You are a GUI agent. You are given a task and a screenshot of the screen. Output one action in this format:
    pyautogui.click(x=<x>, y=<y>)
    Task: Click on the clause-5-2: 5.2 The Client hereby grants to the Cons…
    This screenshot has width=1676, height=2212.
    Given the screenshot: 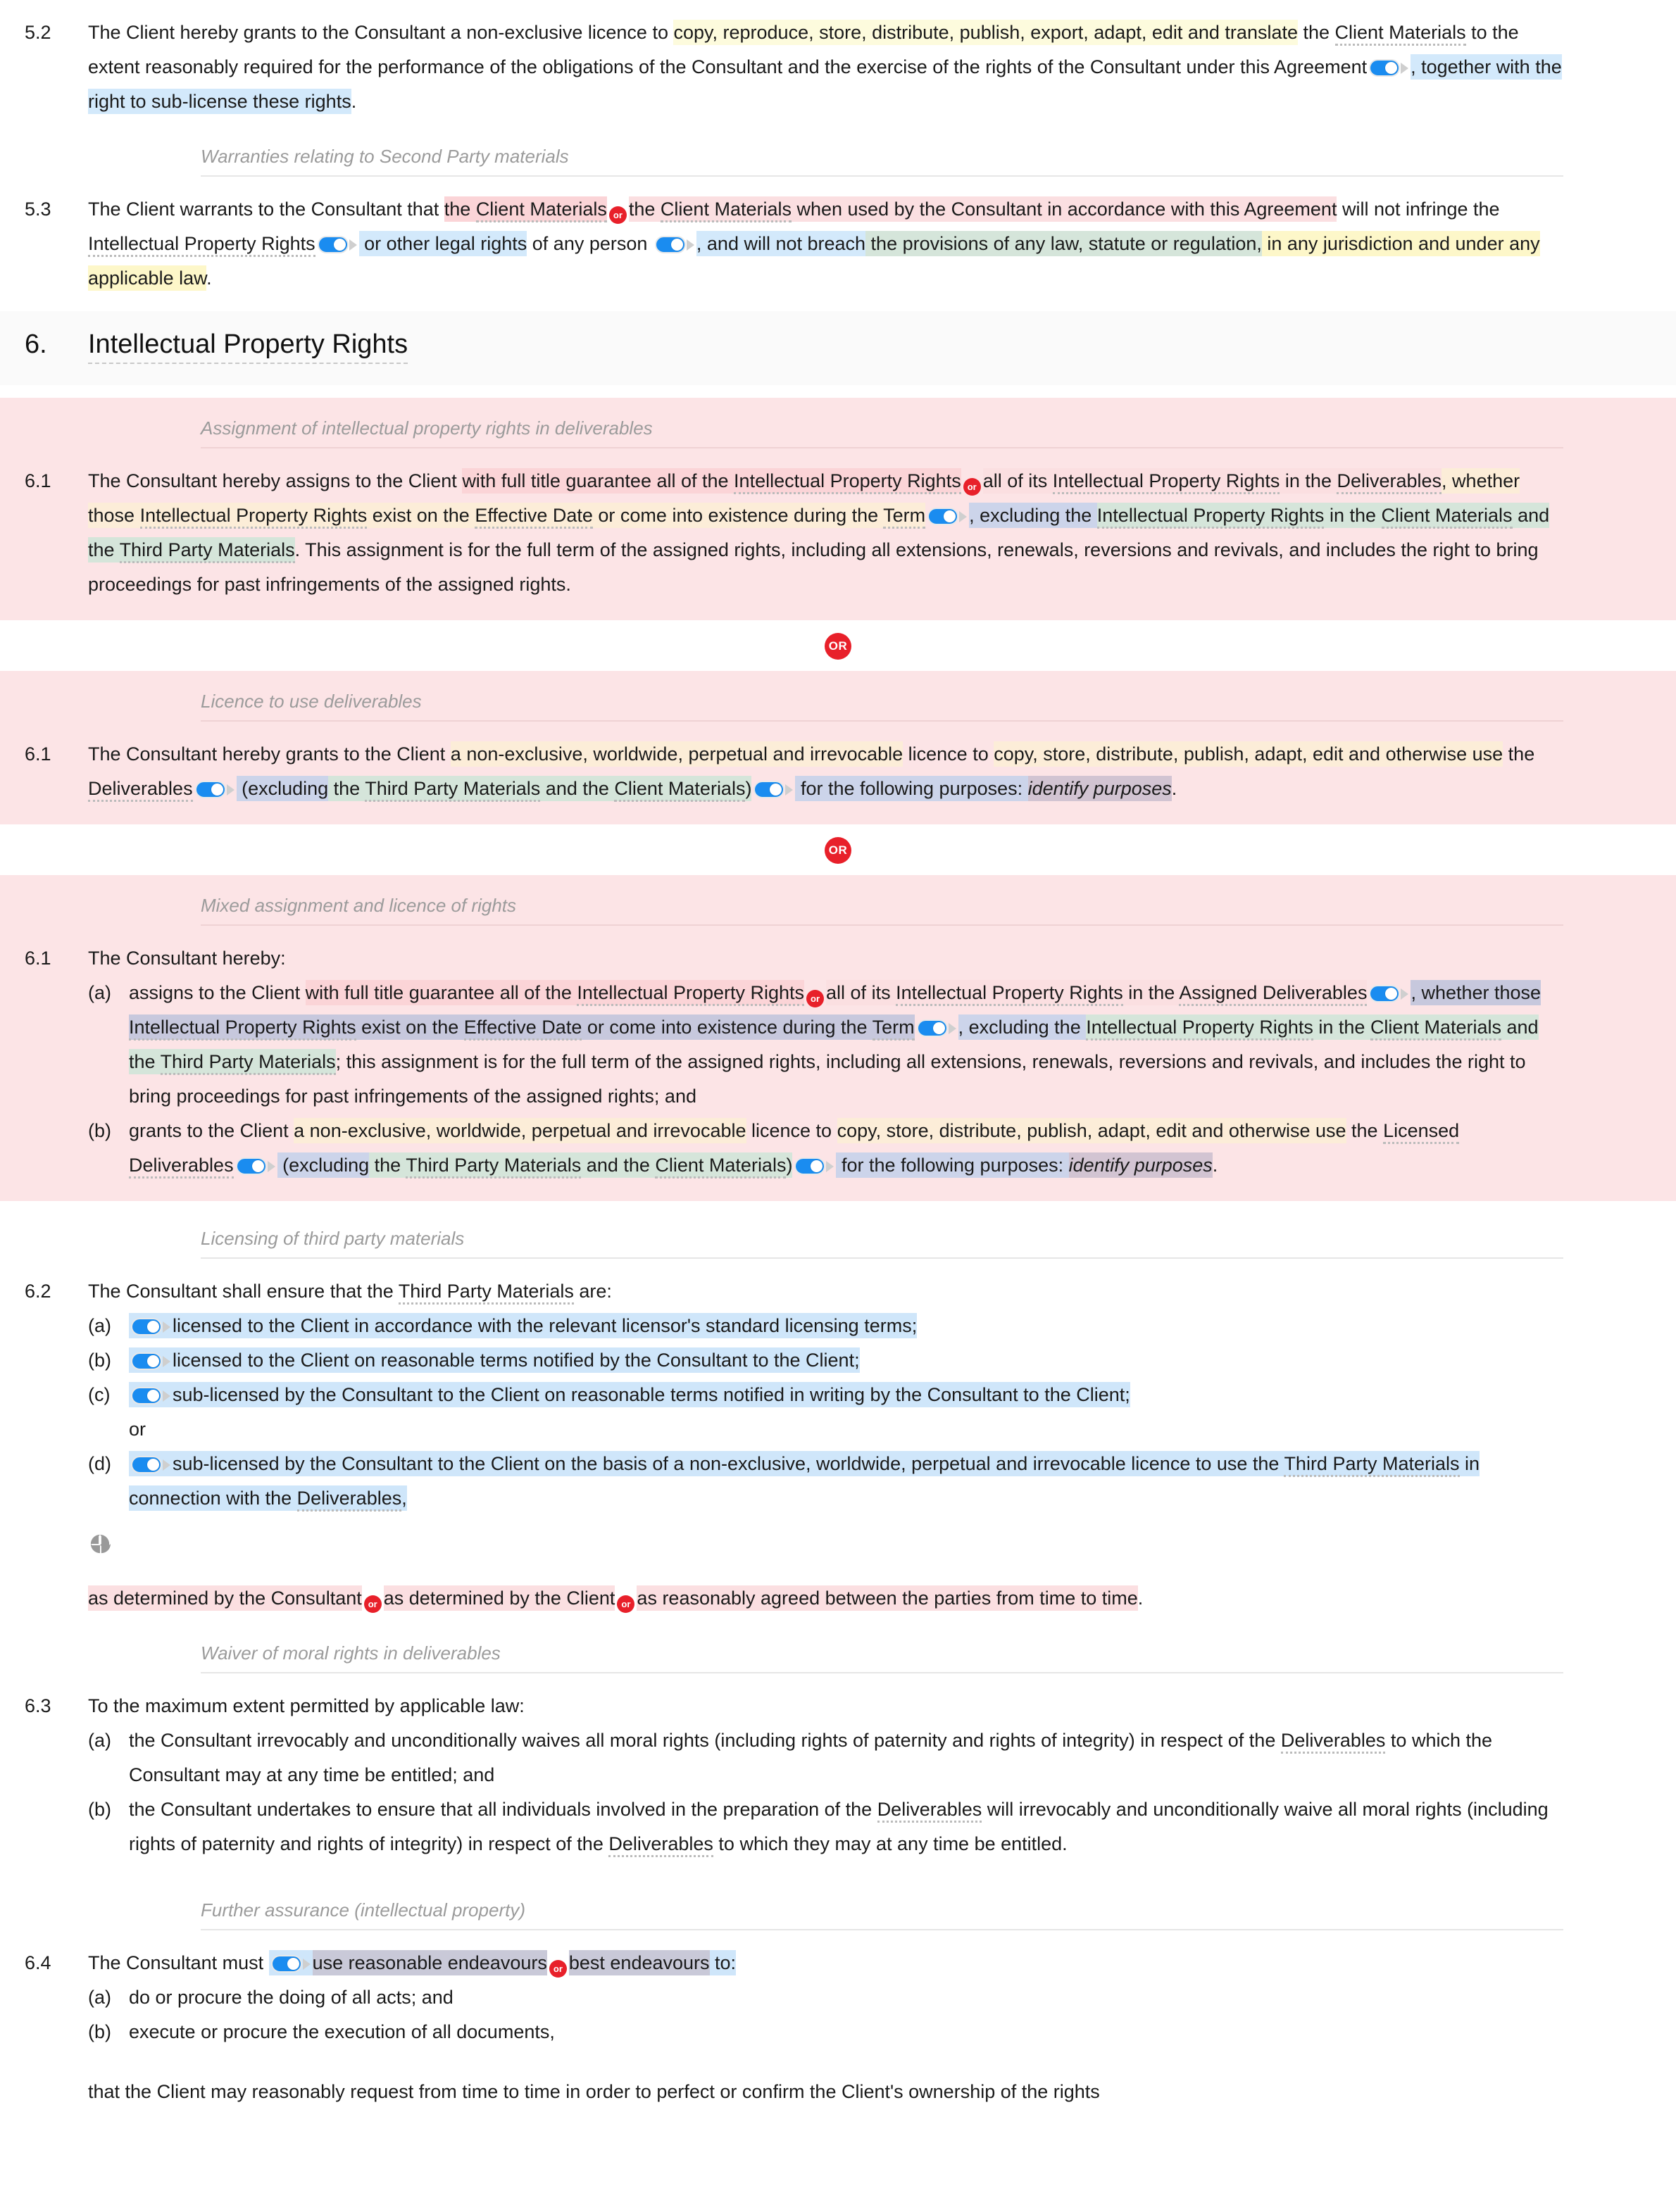 What is the action you would take?
    pyautogui.click(x=838, y=67)
    